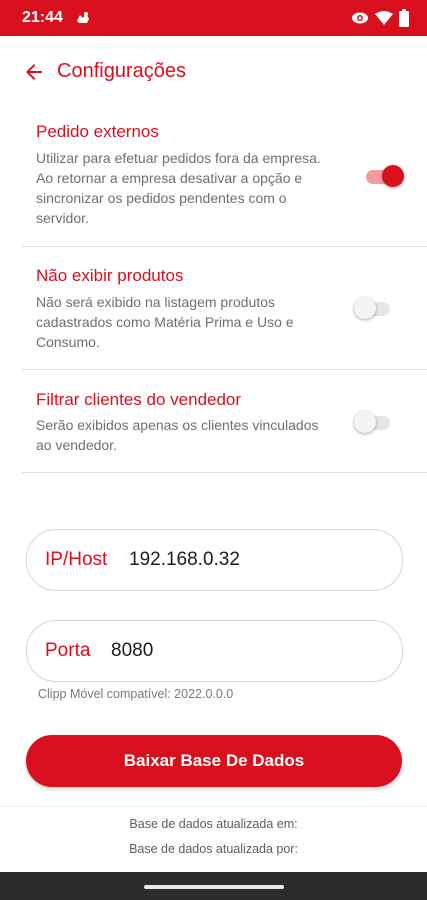  What do you see at coordinates (97, 131) in the screenshot?
I see `setting-title: Pedido externos` at bounding box center [97, 131].